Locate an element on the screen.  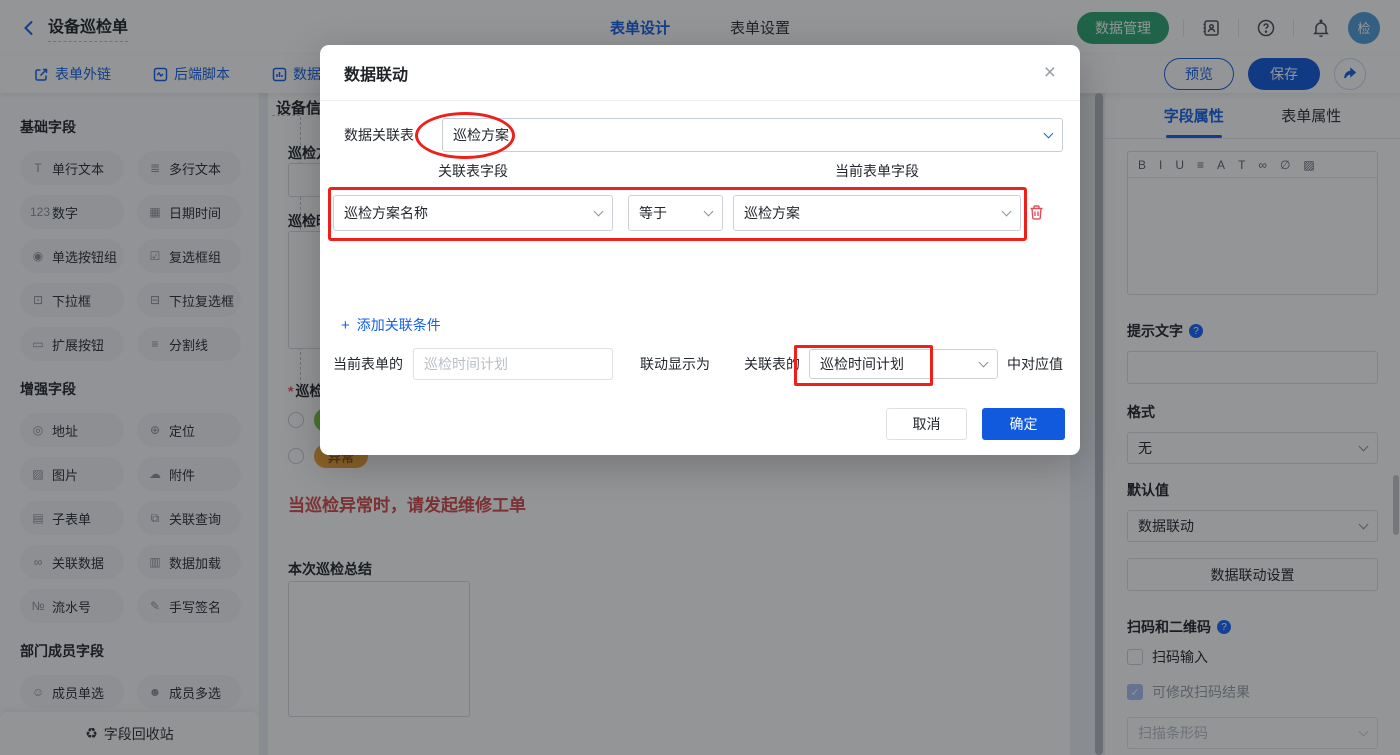
add-condition-link: + 添加关联条件 is located at coordinates (391, 325).